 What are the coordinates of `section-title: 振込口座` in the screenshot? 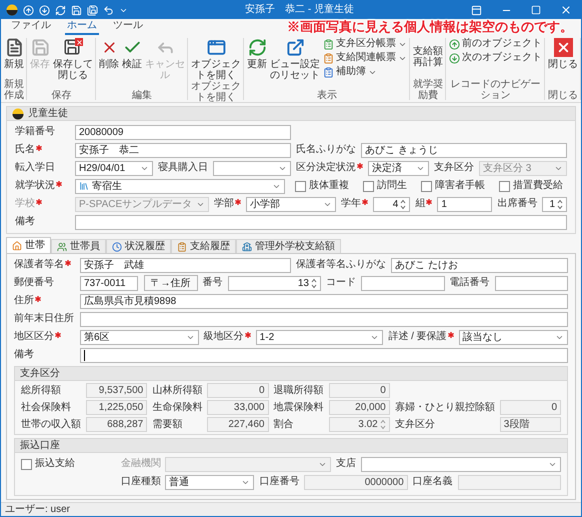 It's located at (40, 446).